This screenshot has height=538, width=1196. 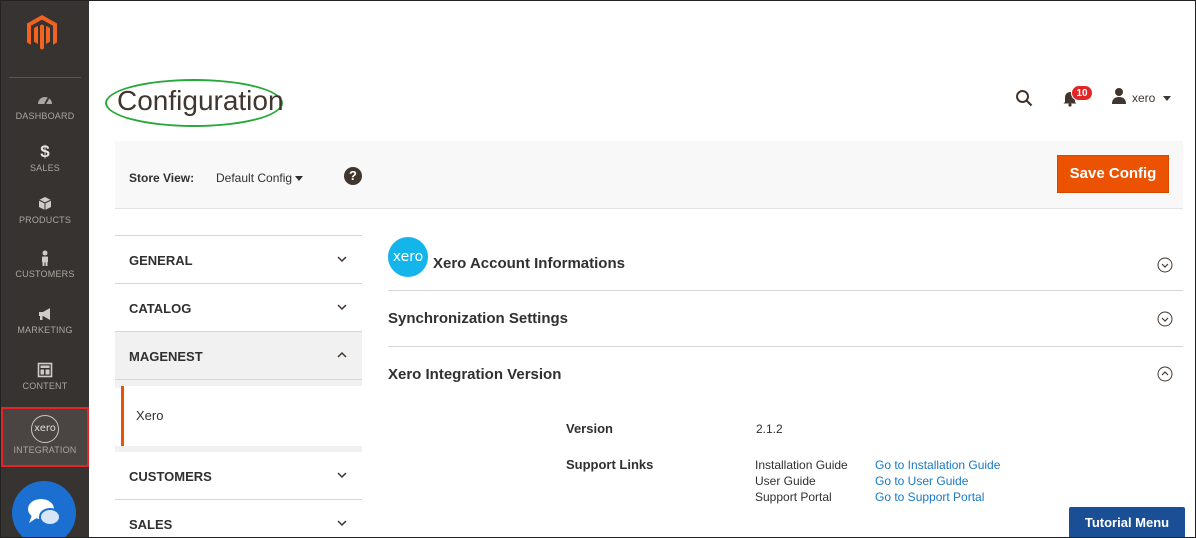 What do you see at coordinates (45, 151) in the screenshot?
I see `dollar-icon: $` at bounding box center [45, 151].